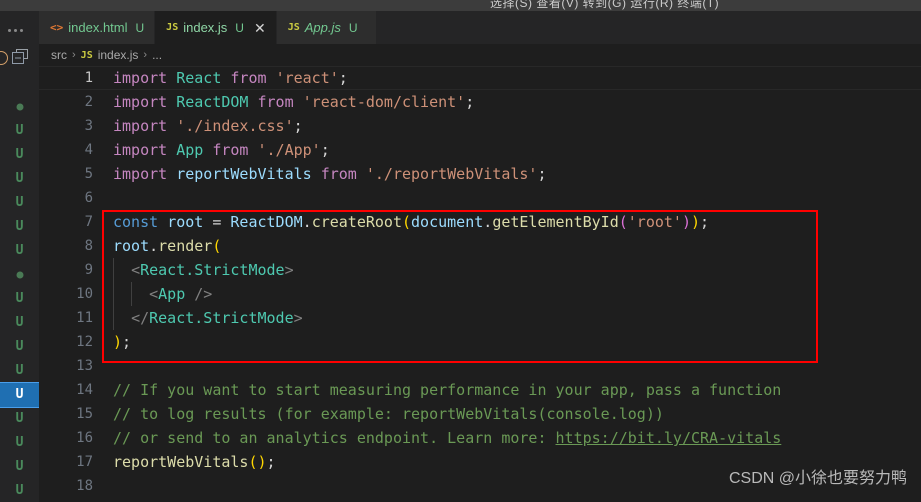 This screenshot has height=502, width=921. What do you see at coordinates (260, 28) in the screenshot?
I see `tab-close-icon: ✕` at bounding box center [260, 28].